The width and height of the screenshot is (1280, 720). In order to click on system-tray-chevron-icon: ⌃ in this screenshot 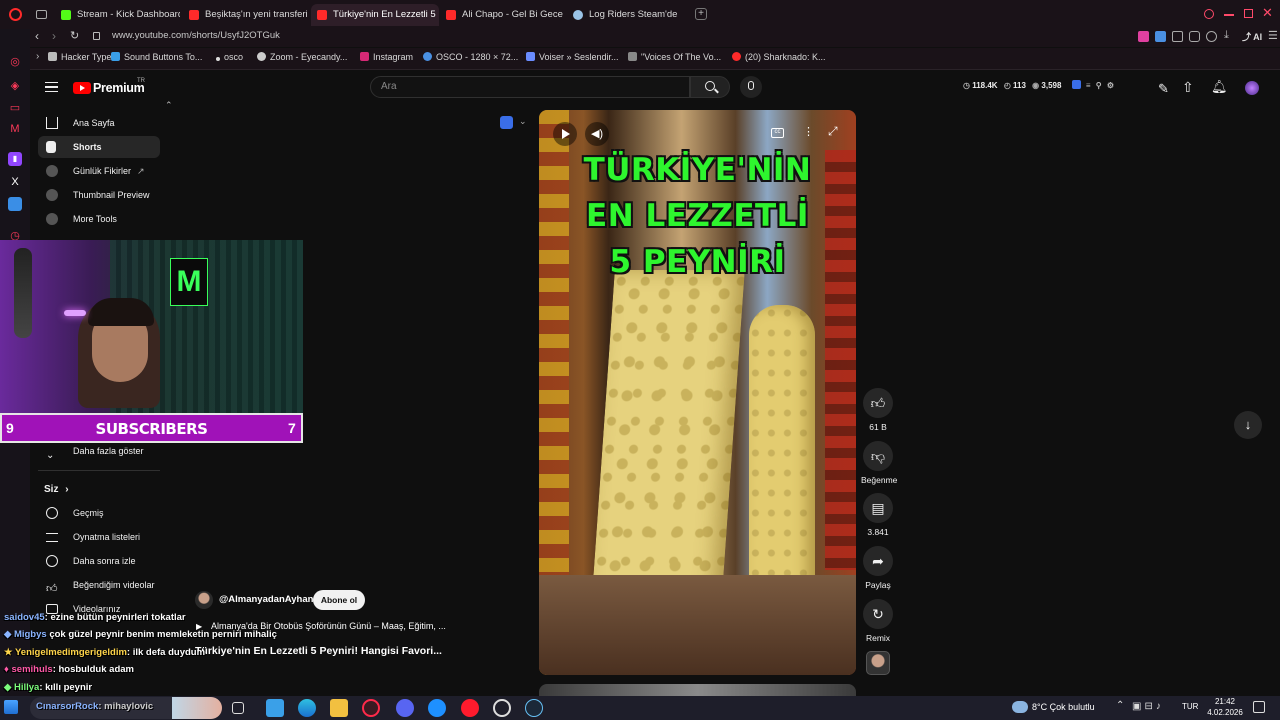, I will do `click(1120, 705)`.